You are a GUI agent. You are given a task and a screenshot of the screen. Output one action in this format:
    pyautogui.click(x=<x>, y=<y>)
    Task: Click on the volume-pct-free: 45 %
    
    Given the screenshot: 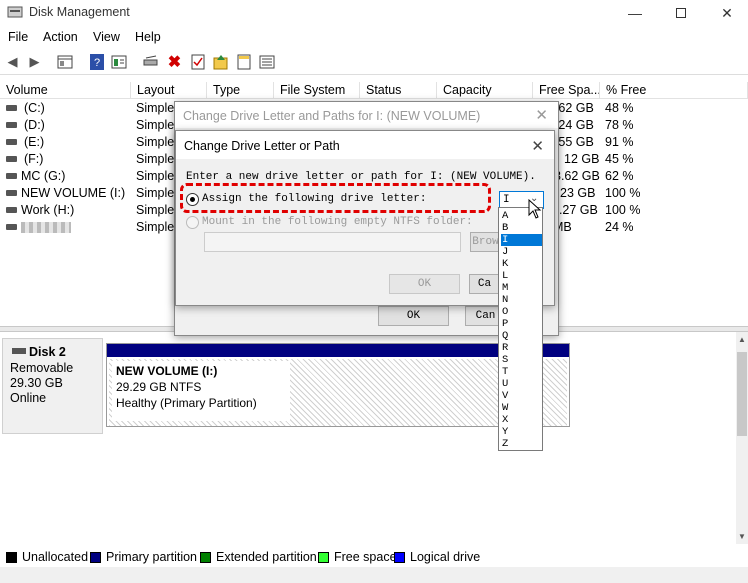 What is the action you would take?
    pyautogui.click(x=619, y=159)
    